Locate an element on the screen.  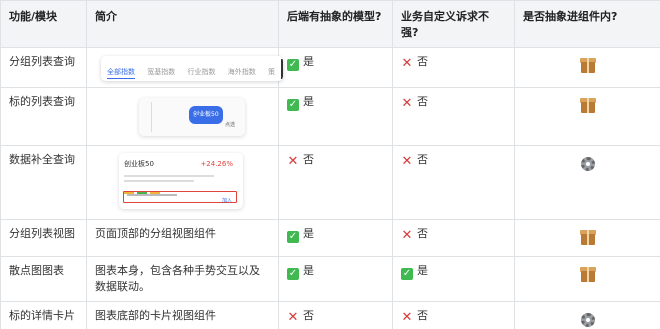
list-query-thumbnail: 创业板50 点选 is located at coordinates (192, 117).